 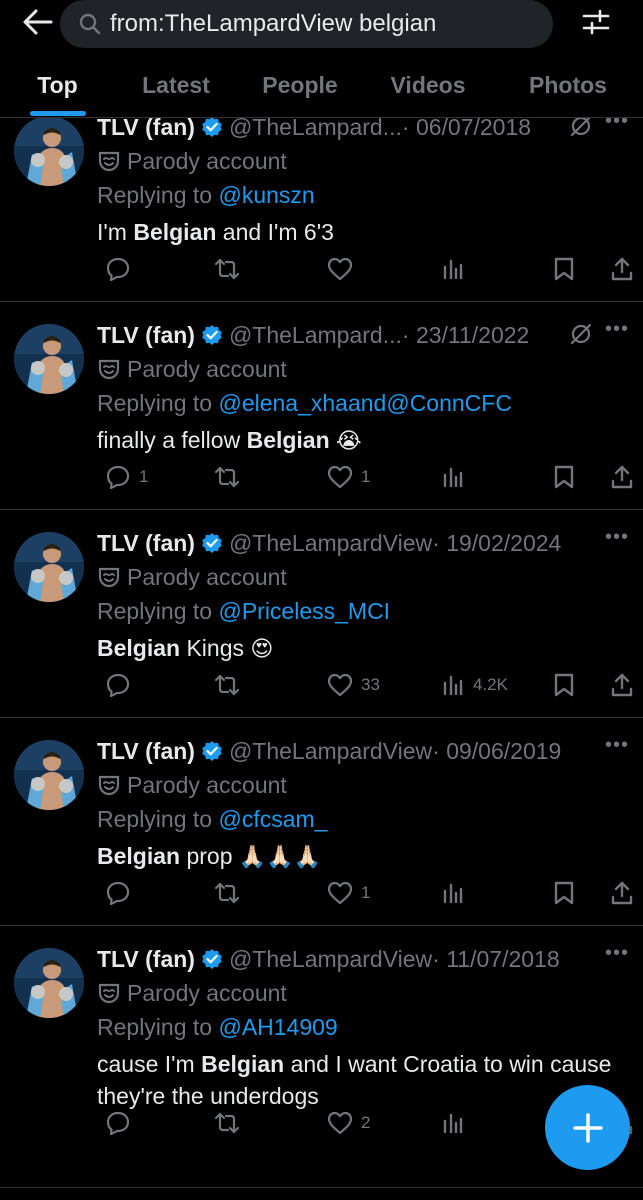 What do you see at coordinates (273, 23) in the screenshot?
I see `search-query: from:TheLampardView belgian` at bounding box center [273, 23].